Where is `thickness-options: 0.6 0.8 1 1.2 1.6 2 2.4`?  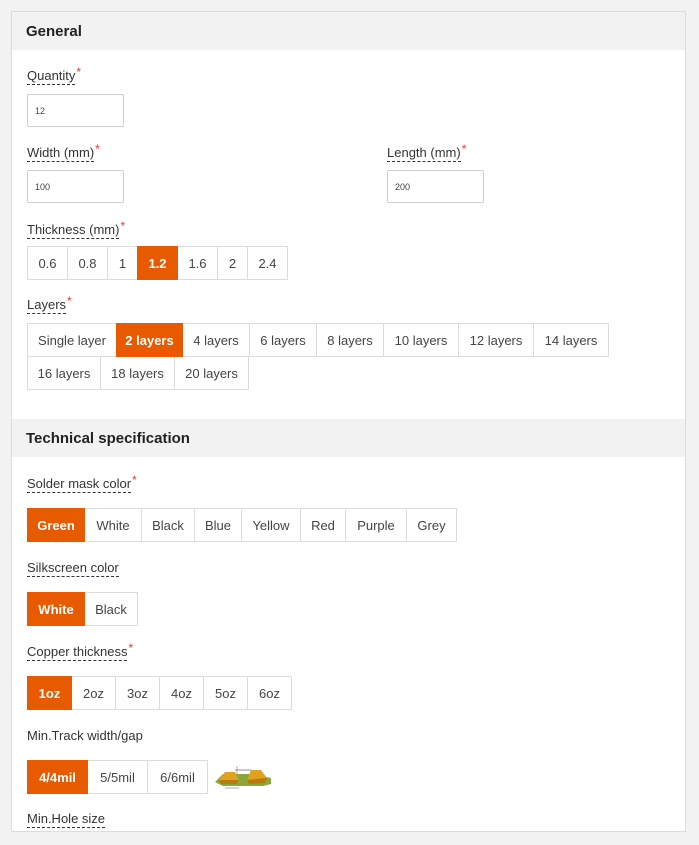 thickness-options: 0.6 0.8 1 1.2 1.6 2 2.4 is located at coordinates (157, 263).